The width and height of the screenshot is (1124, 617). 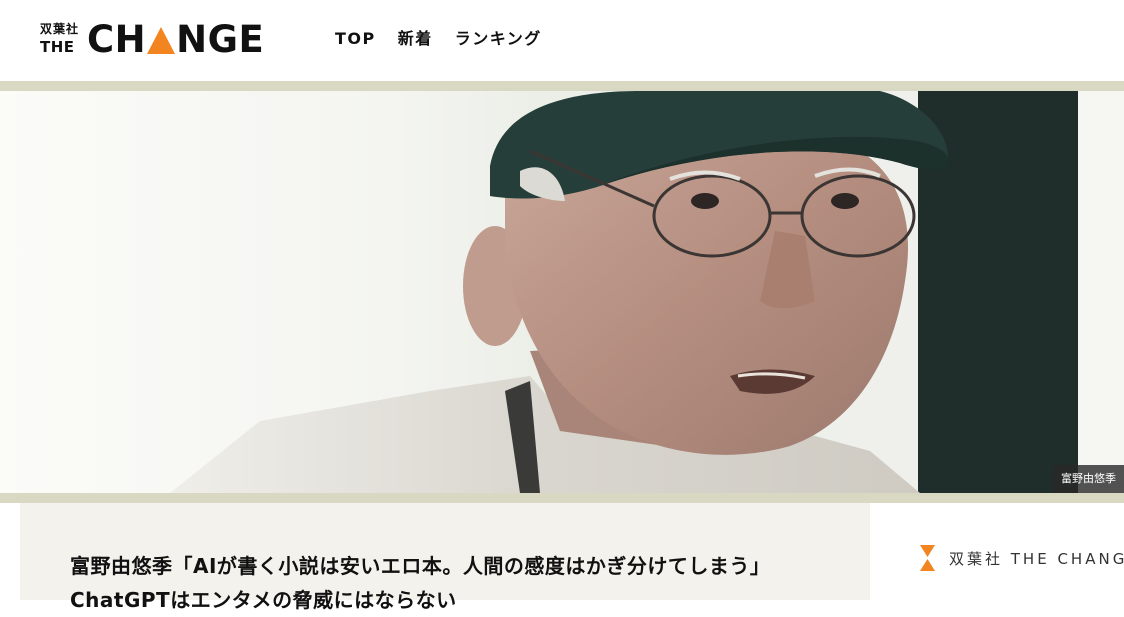 I want to click on triangle-icon, so click(x=161, y=40).